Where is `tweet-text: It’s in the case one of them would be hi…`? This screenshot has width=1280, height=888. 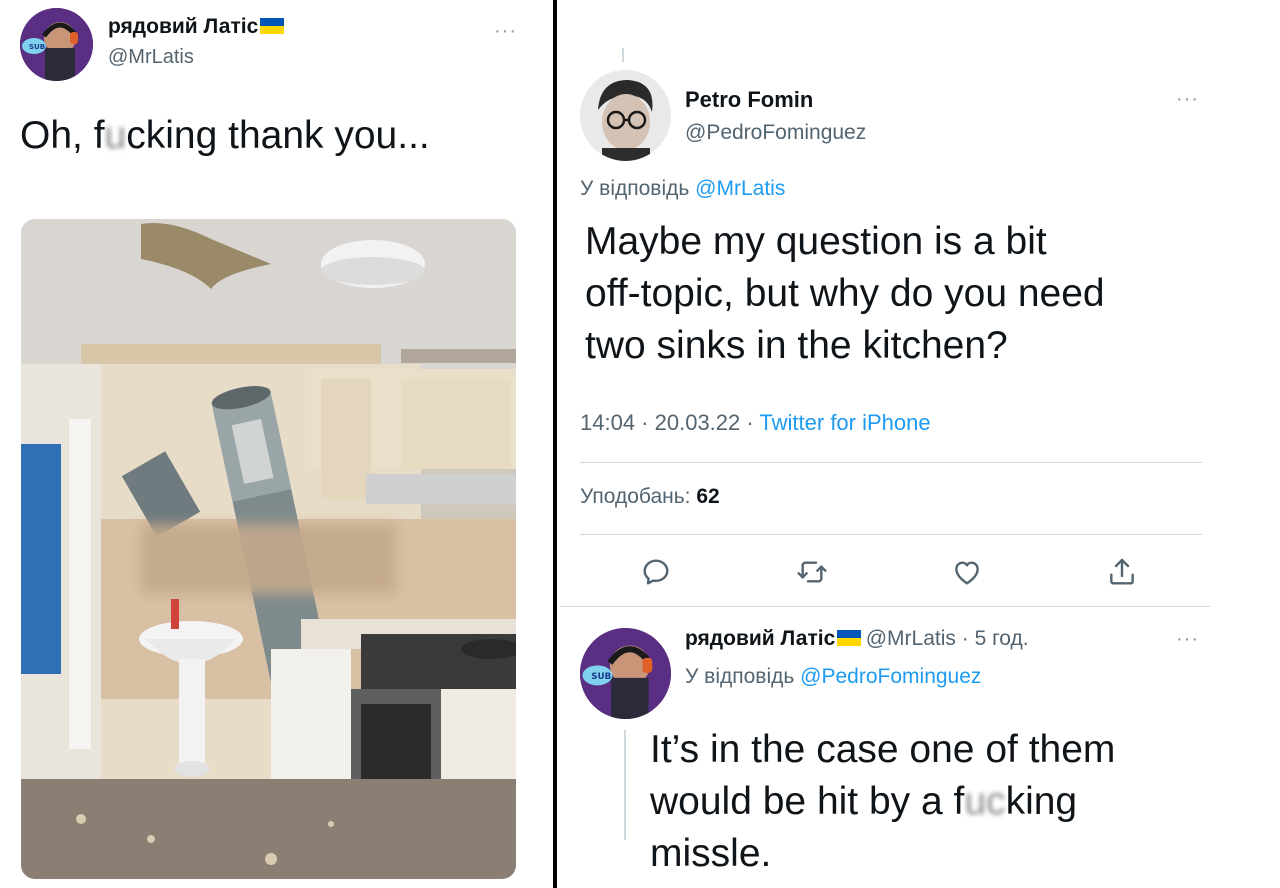
tweet-text: It’s in the case one of them would be hi… is located at coordinates (882, 802).